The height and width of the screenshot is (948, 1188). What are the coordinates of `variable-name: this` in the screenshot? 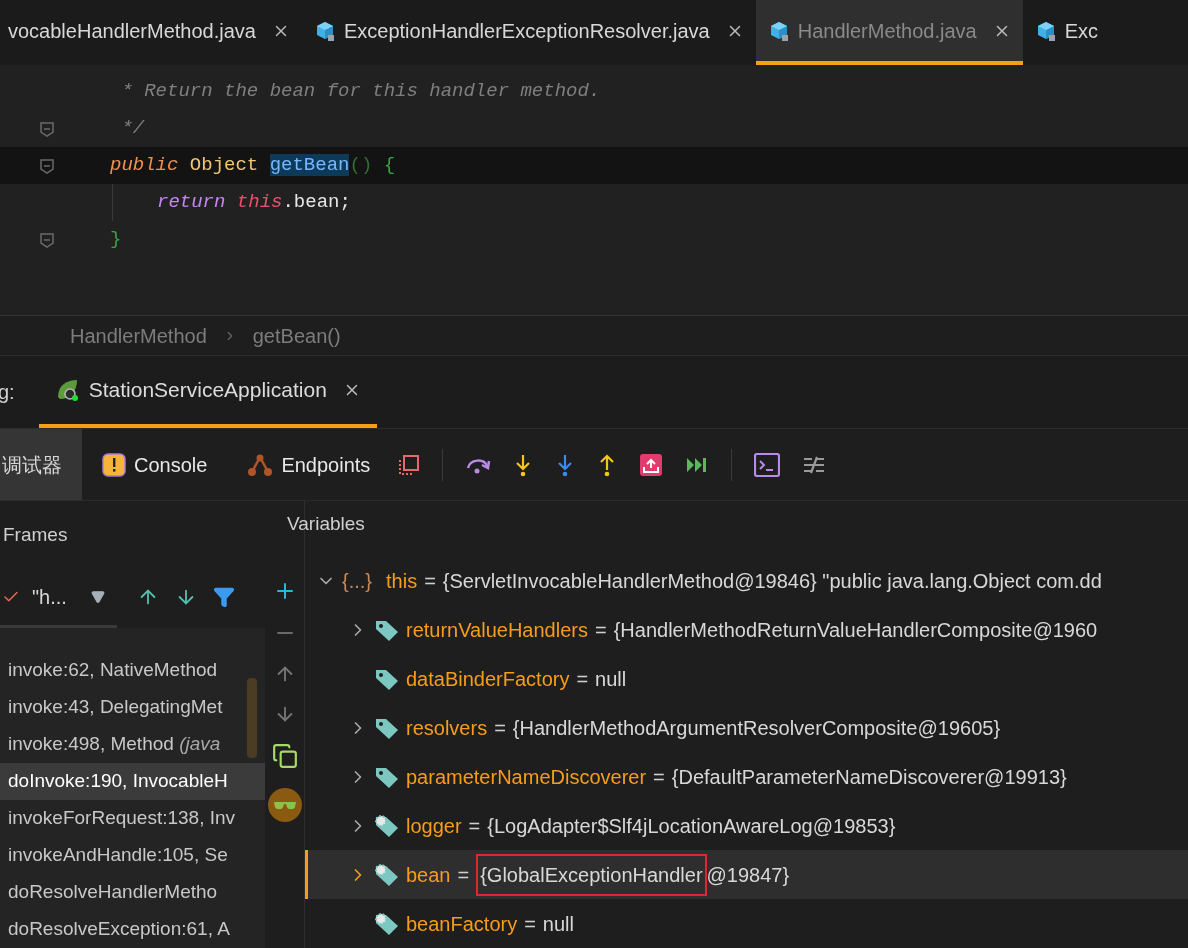 It's located at (402, 580).